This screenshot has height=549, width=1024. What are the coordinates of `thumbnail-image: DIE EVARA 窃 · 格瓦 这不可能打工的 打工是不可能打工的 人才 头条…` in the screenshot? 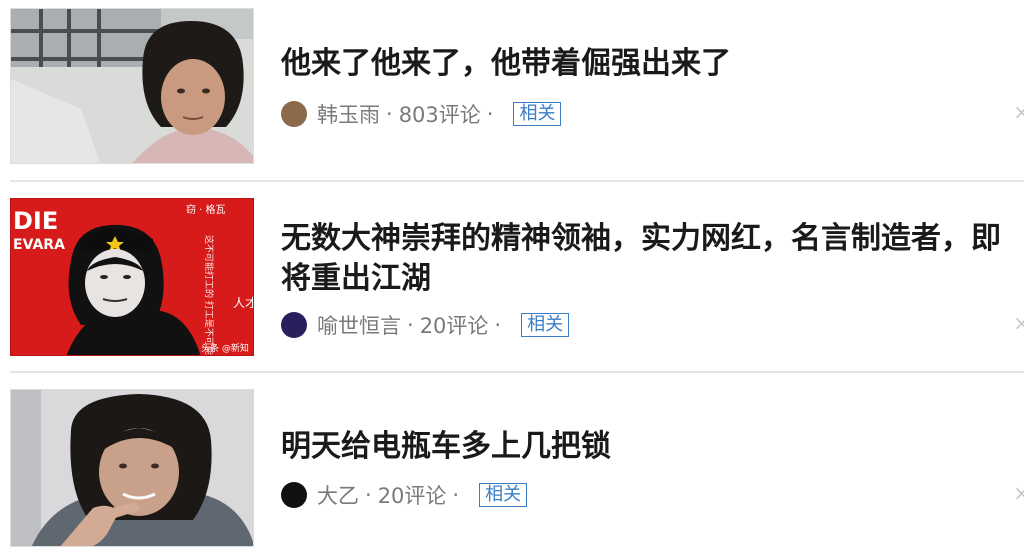 It's located at (132, 277).